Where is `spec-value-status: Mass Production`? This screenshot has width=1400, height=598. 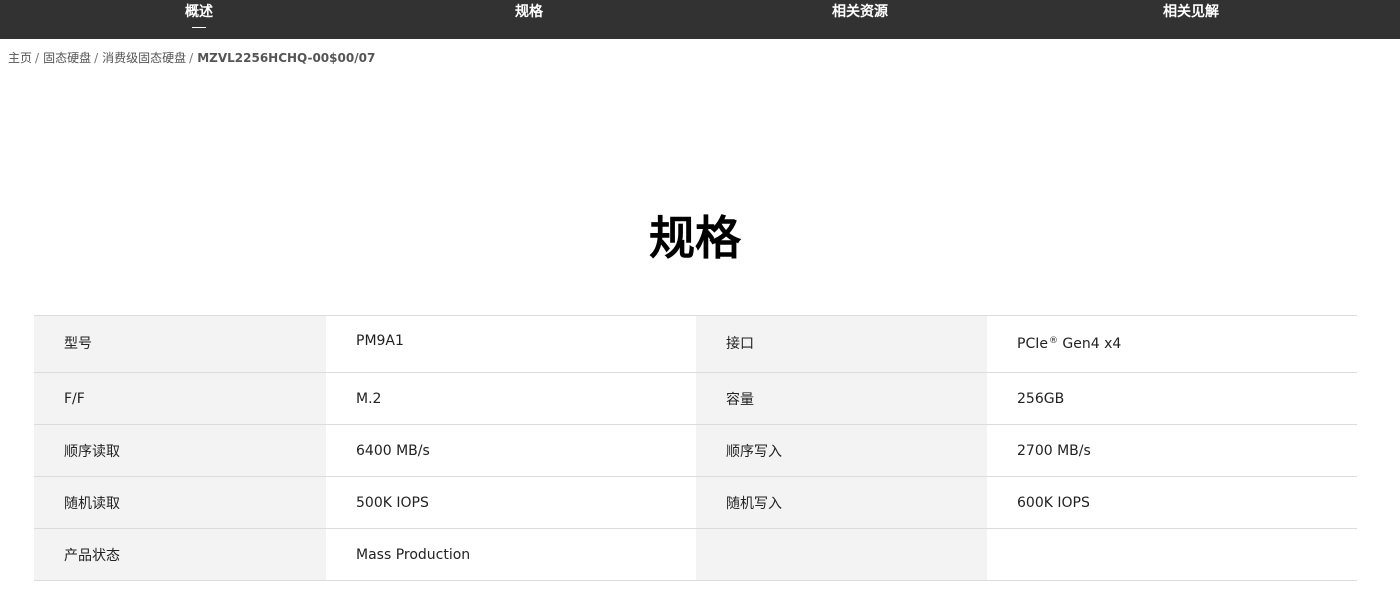
spec-value-status: Mass Production is located at coordinates (511, 554).